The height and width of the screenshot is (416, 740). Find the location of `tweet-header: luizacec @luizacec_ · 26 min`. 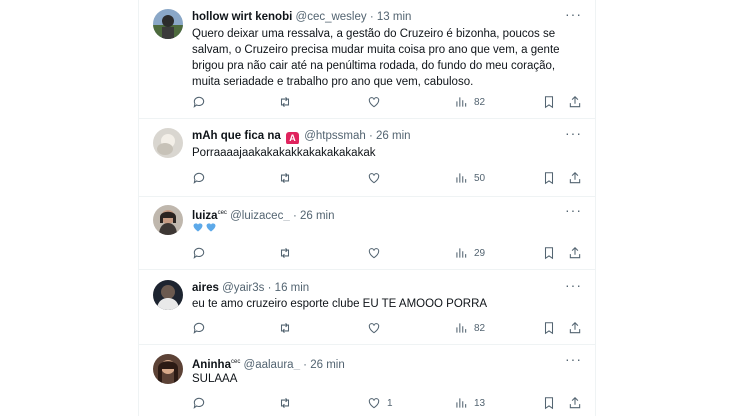

tweet-header: luizacec @luizacec_ · 26 min is located at coordinates (378, 213).